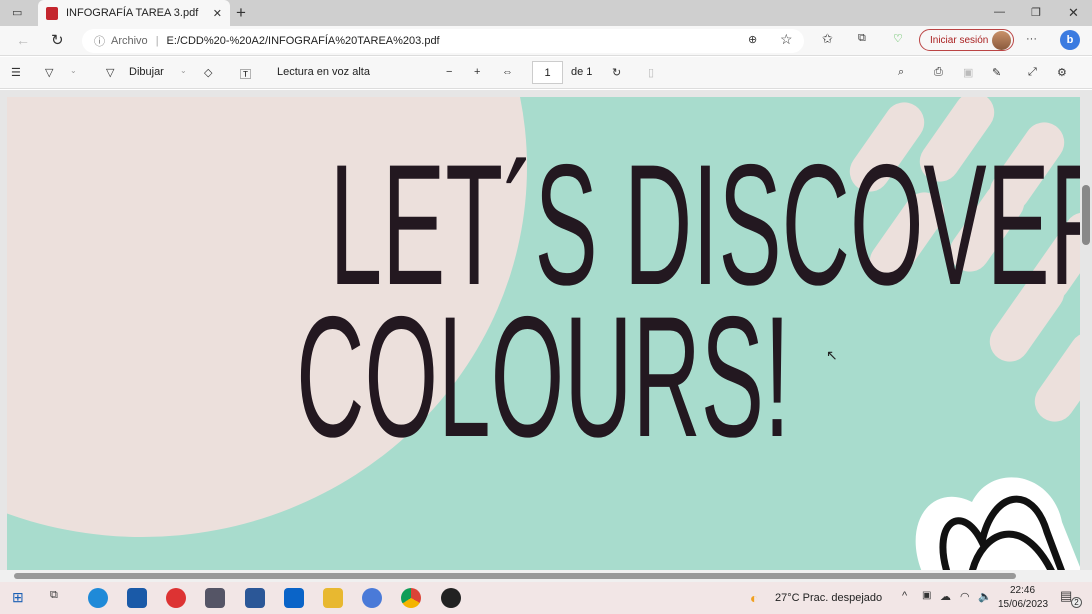  I want to click on mail-icon, so click(294, 598).